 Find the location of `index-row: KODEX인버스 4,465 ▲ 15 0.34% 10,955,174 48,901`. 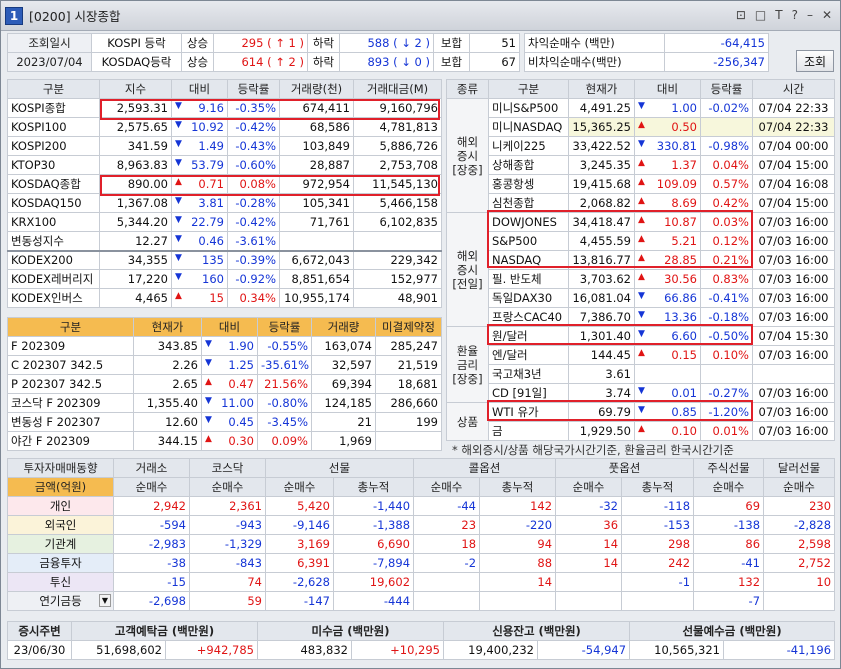

index-row: KODEX인버스 4,465 ▲ 15 0.34% 10,955,174 48,901 is located at coordinates (224, 298).